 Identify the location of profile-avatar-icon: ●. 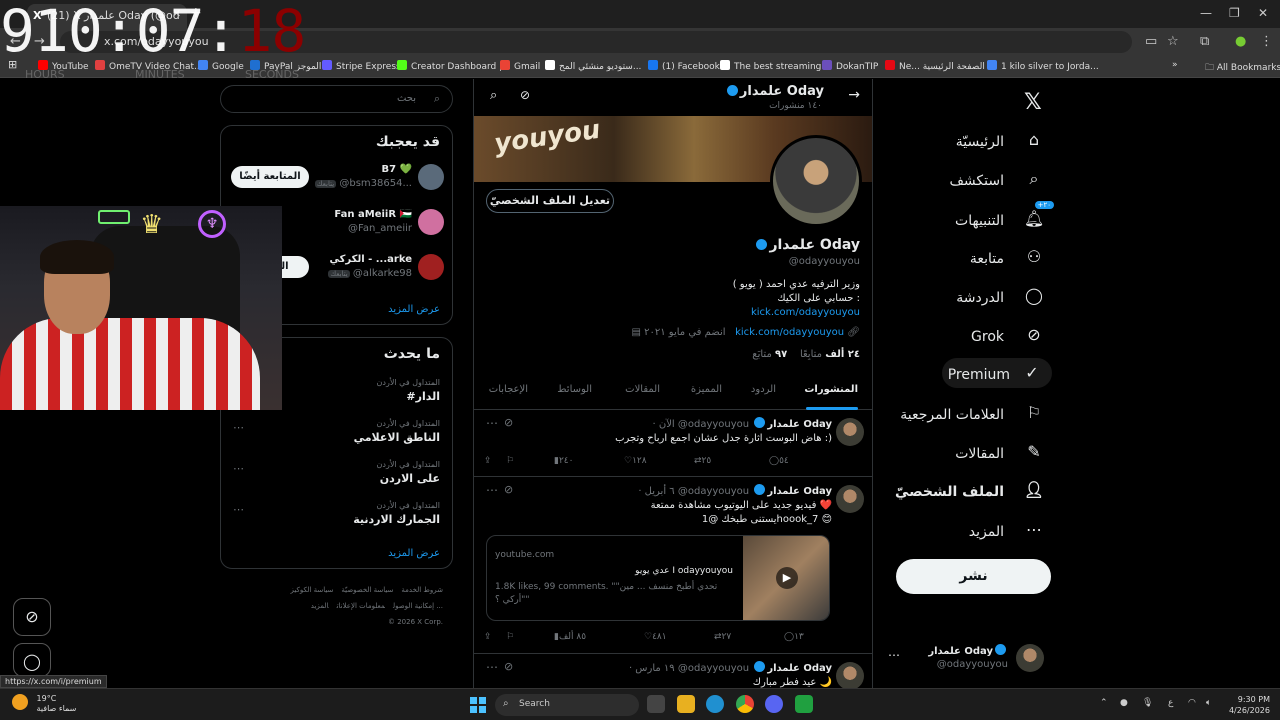
(1240, 41).